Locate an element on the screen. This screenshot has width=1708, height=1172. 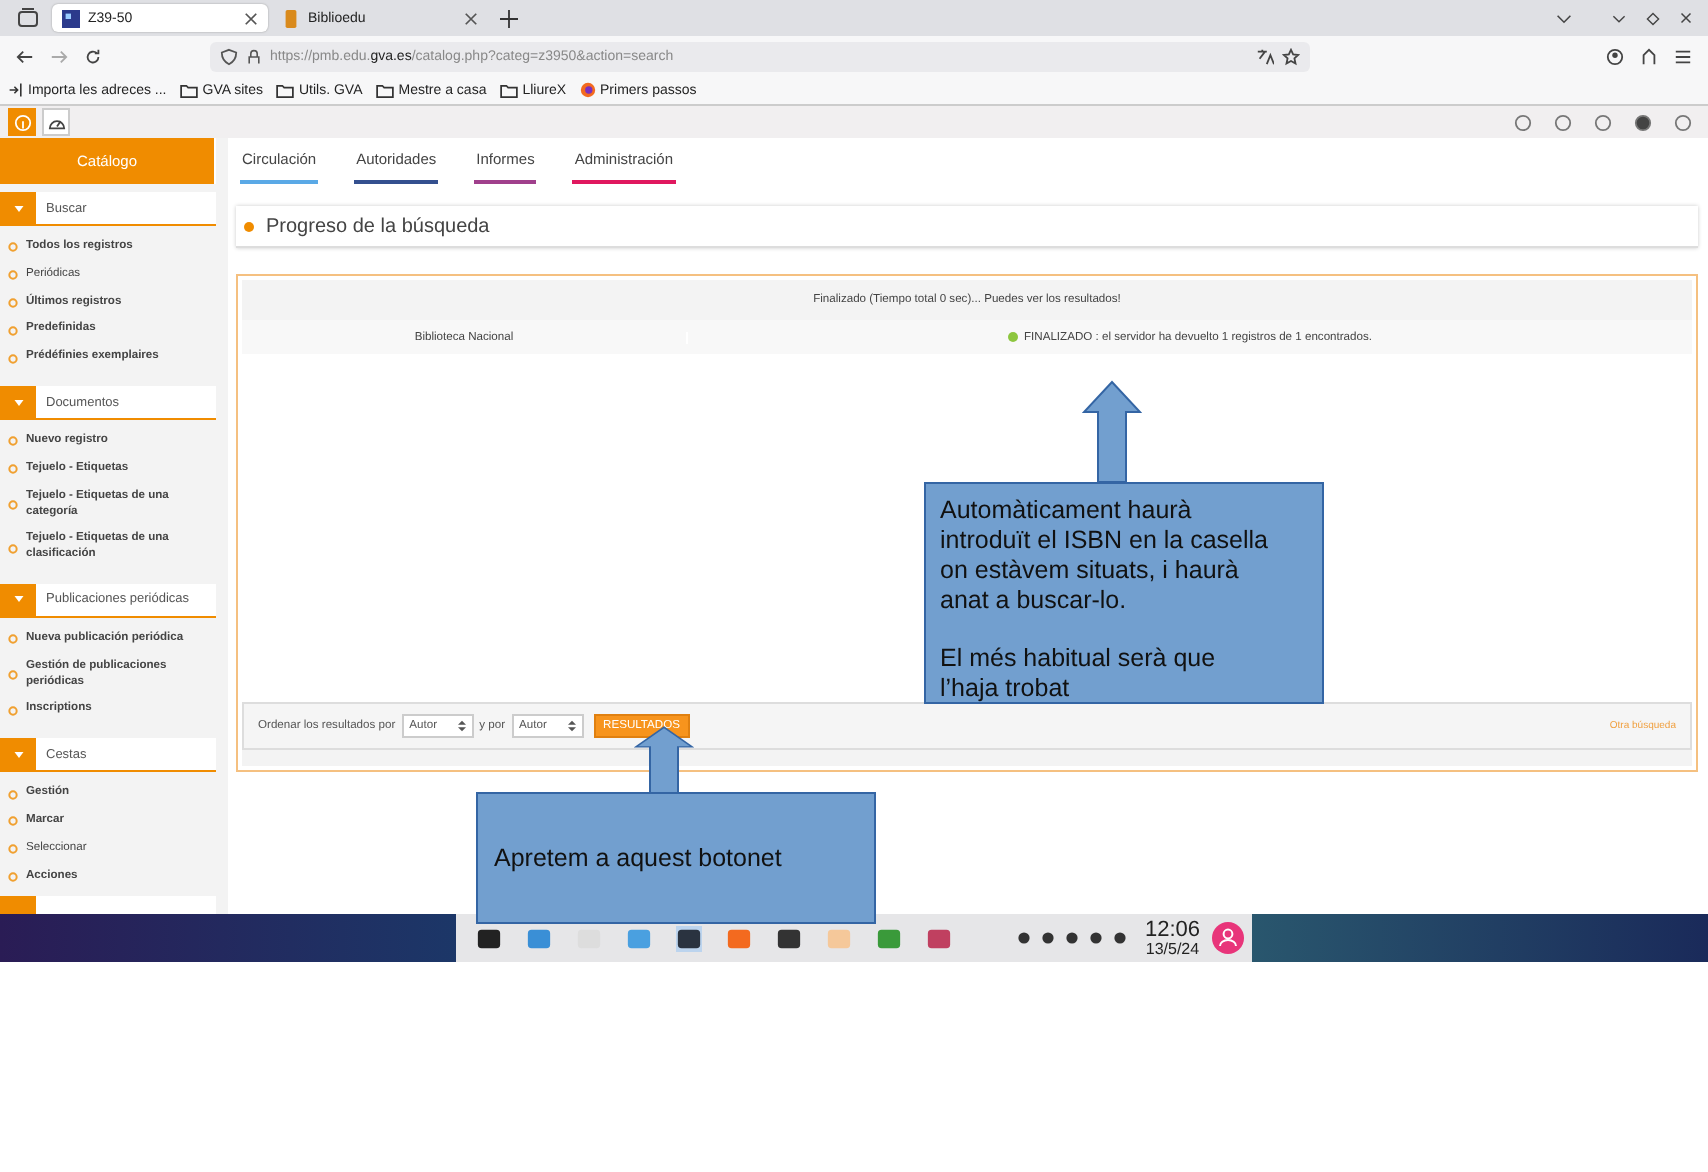
account-icon is located at coordinates (1615, 56).